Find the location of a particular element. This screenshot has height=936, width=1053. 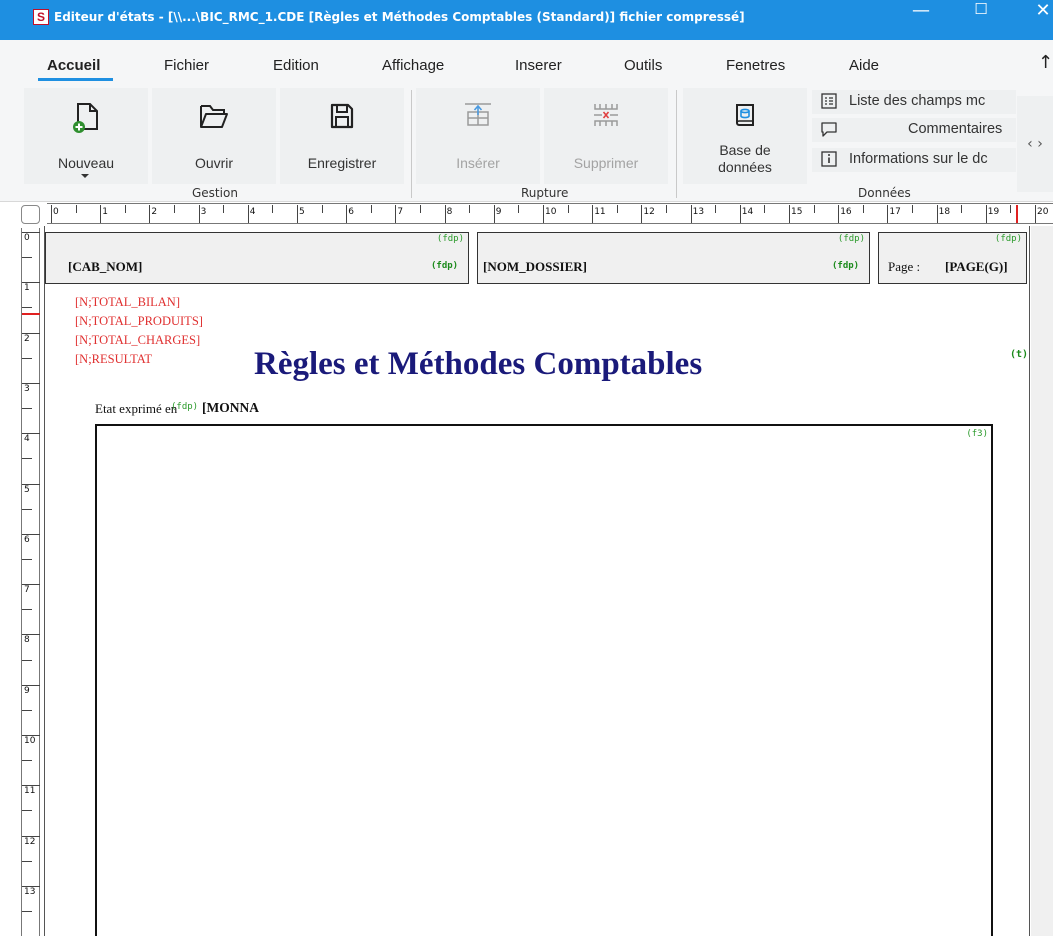

header-nom-dossier-box: (fdp) [NOM_DOSSIER] (fdp) is located at coordinates (673, 258).